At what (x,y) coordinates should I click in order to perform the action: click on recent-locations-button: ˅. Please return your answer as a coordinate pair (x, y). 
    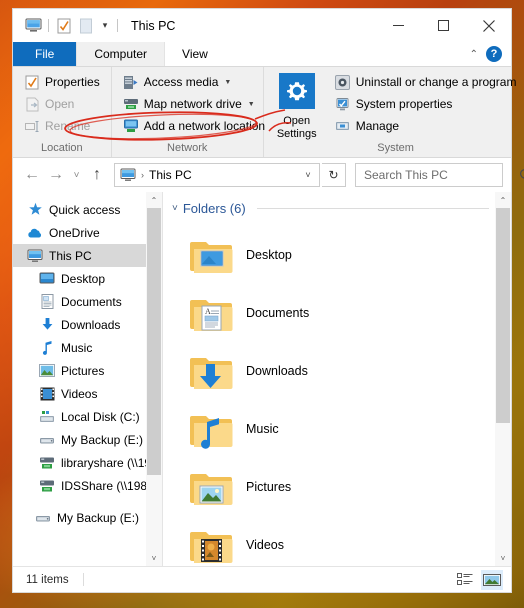
    Looking at the image, I should click on (76, 175).